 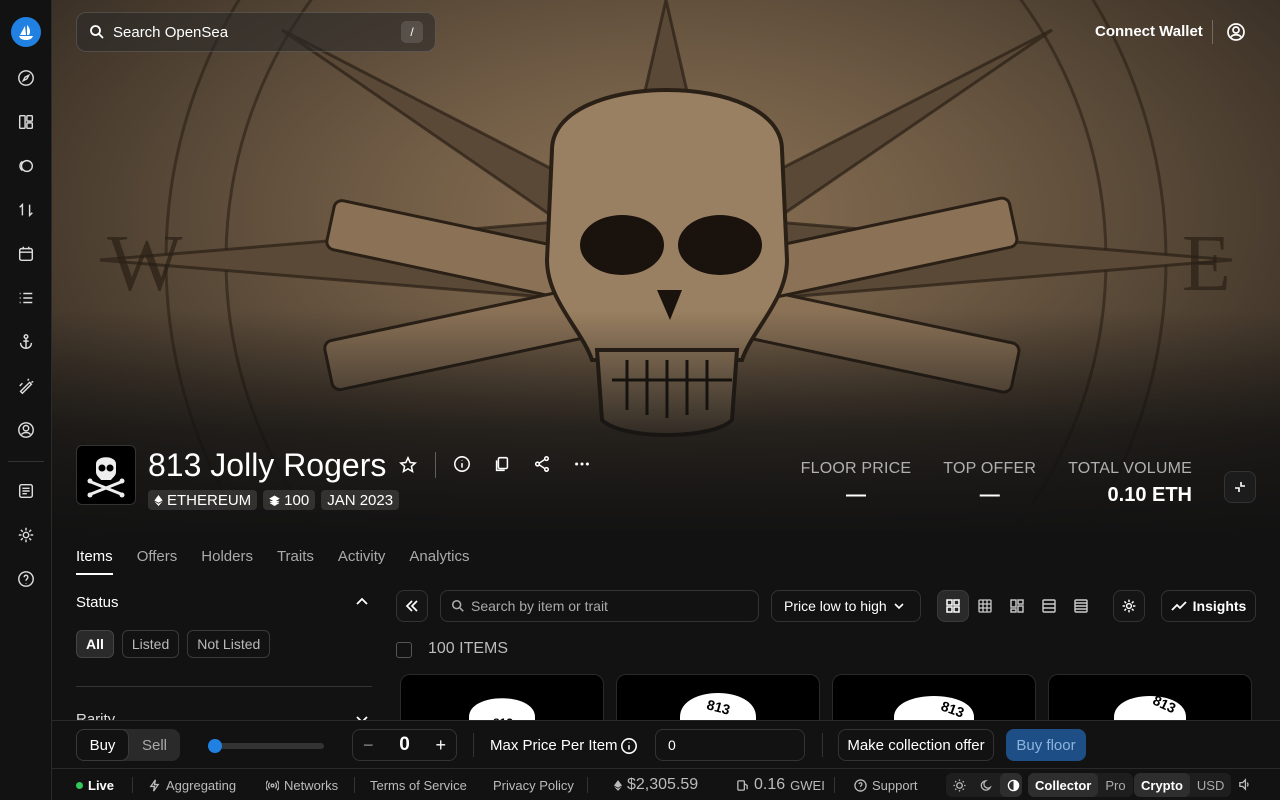 I want to click on live-dot-icon, so click(x=79, y=785).